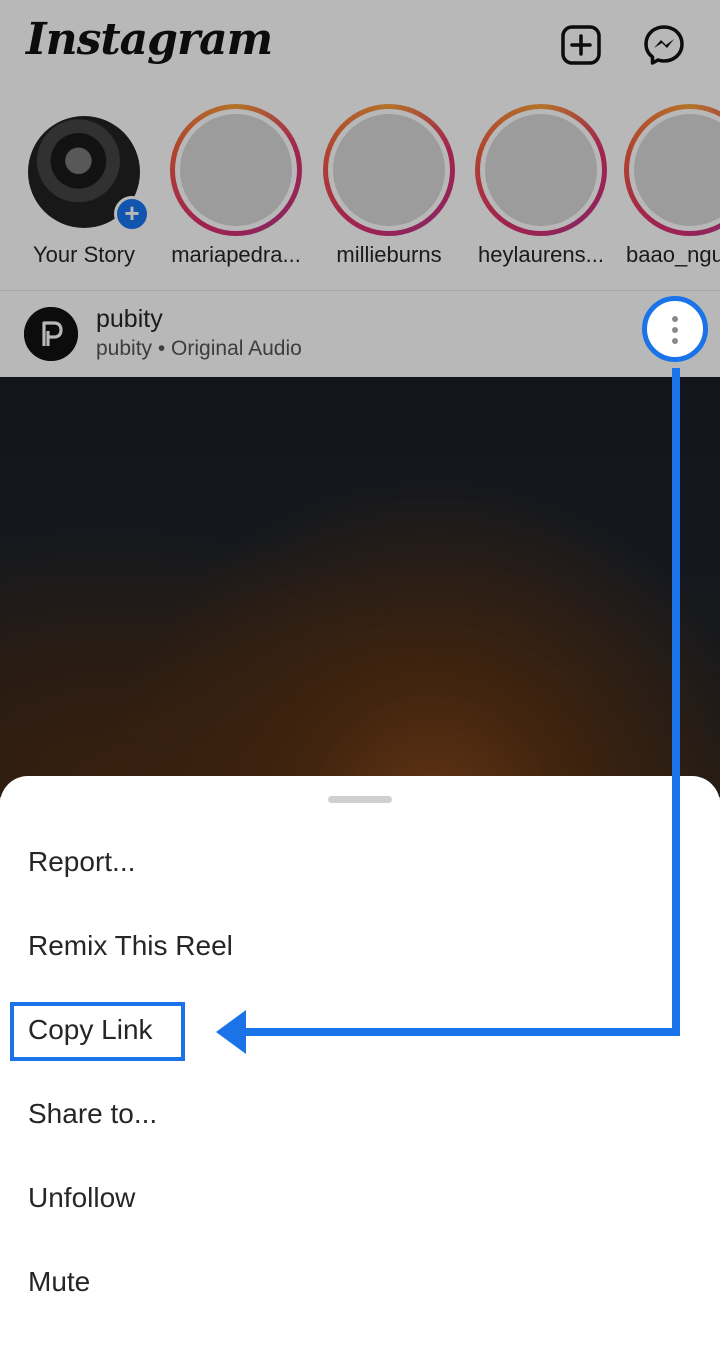 The image size is (720, 1346). Describe the element at coordinates (675, 329) in the screenshot. I see `more-options-button` at that location.